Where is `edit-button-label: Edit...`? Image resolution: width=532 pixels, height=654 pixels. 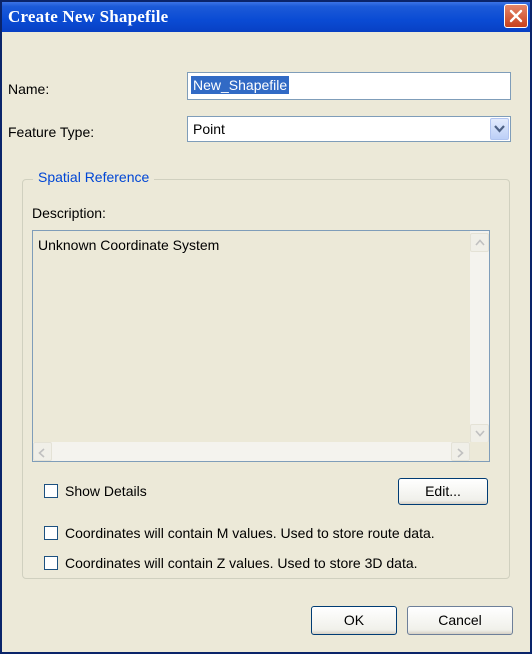
edit-button-label: Edit... is located at coordinates (443, 491).